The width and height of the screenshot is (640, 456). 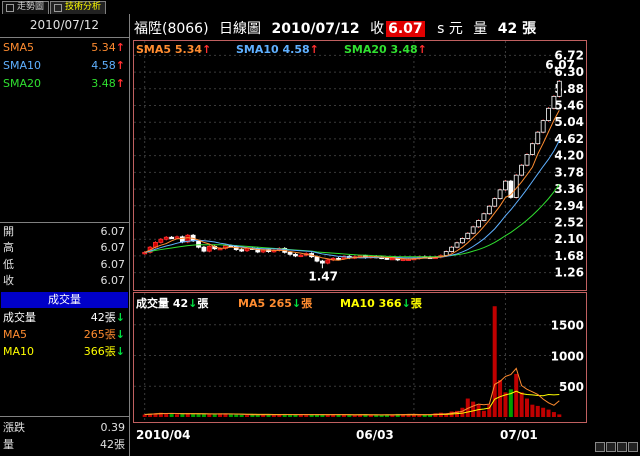 I want to click on change-value: 0.39, so click(x=113, y=427).